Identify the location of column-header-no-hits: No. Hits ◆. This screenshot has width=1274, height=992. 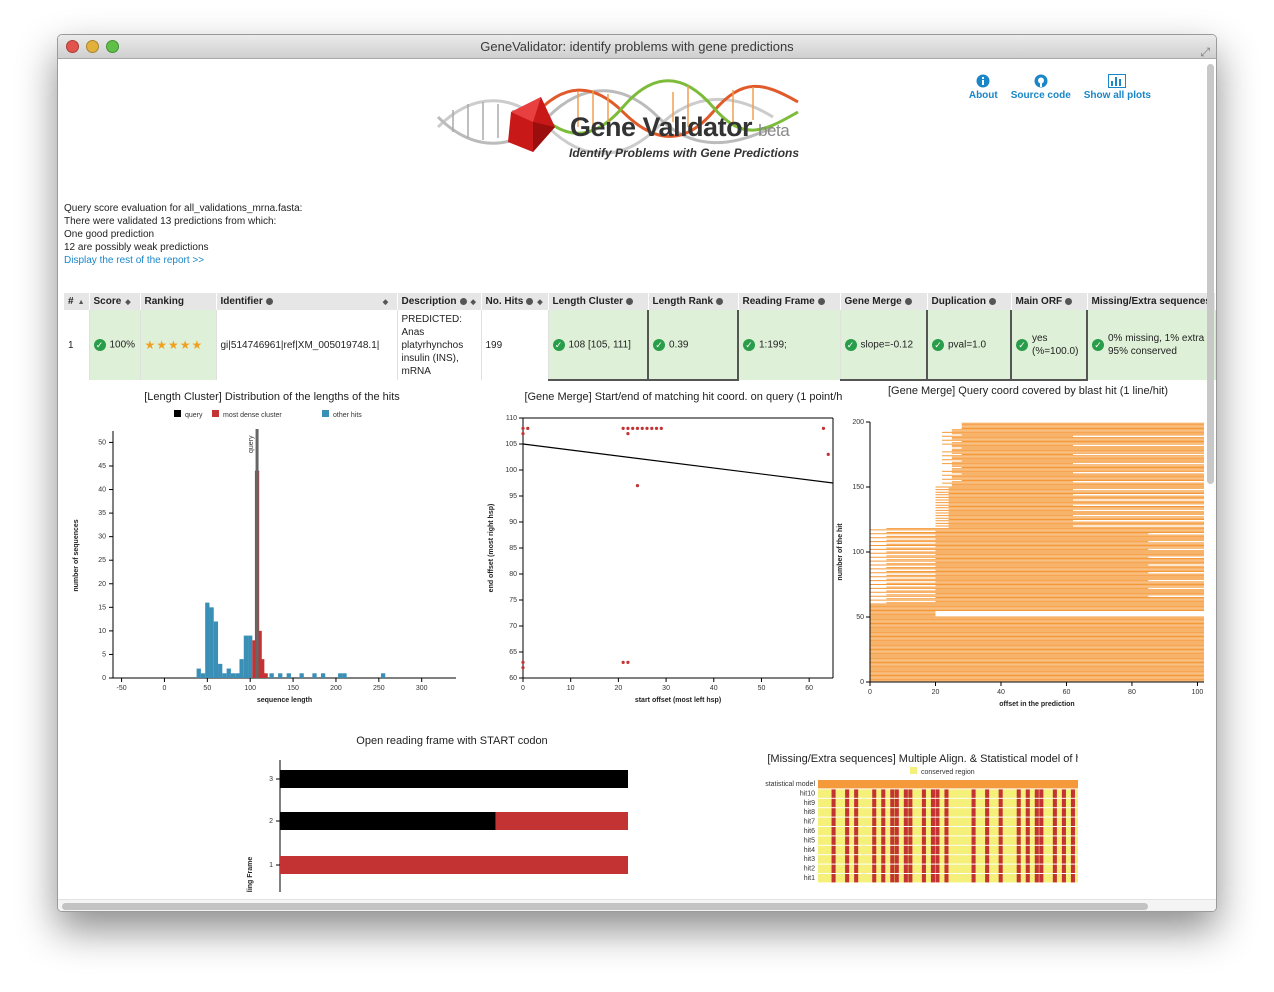
(515, 301).